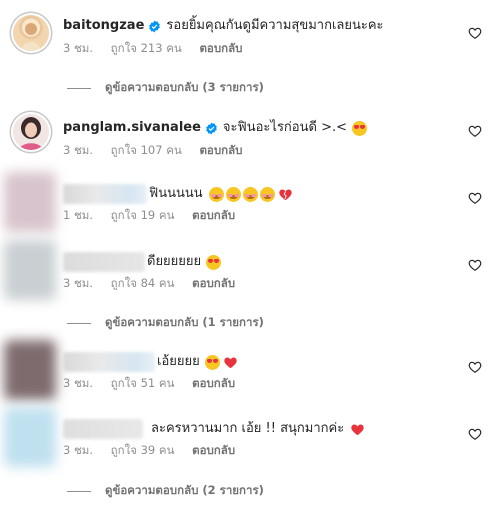 The image size is (491, 510). What do you see at coordinates (143, 383) in the screenshot?
I see `comment-likes: ถูกใจ 51 คน` at bounding box center [143, 383].